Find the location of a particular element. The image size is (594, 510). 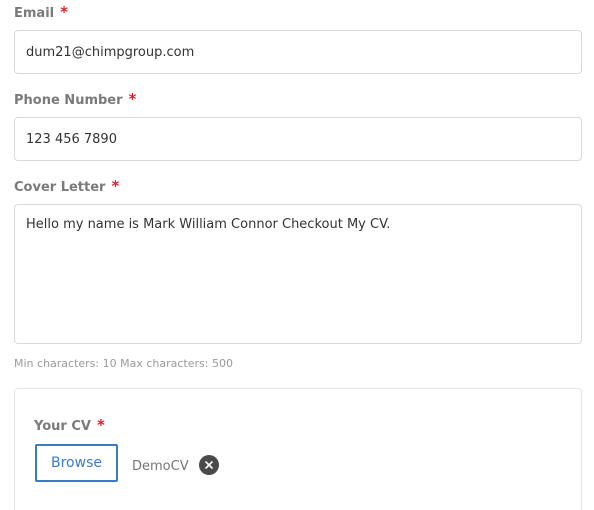

email-label-text: Email is located at coordinates (34, 13).